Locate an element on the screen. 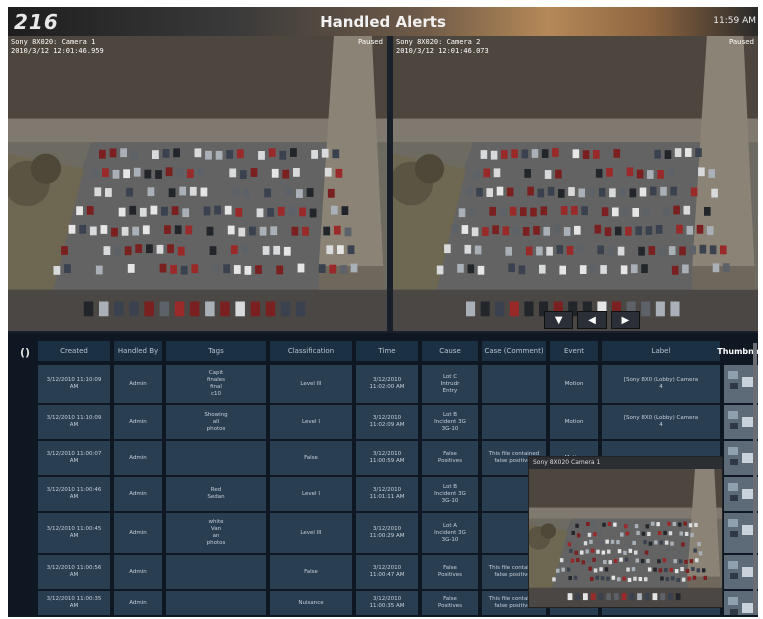 Image resolution: width=763 pixels, height=619 pixels. next-button: ▶ is located at coordinates (625, 320).